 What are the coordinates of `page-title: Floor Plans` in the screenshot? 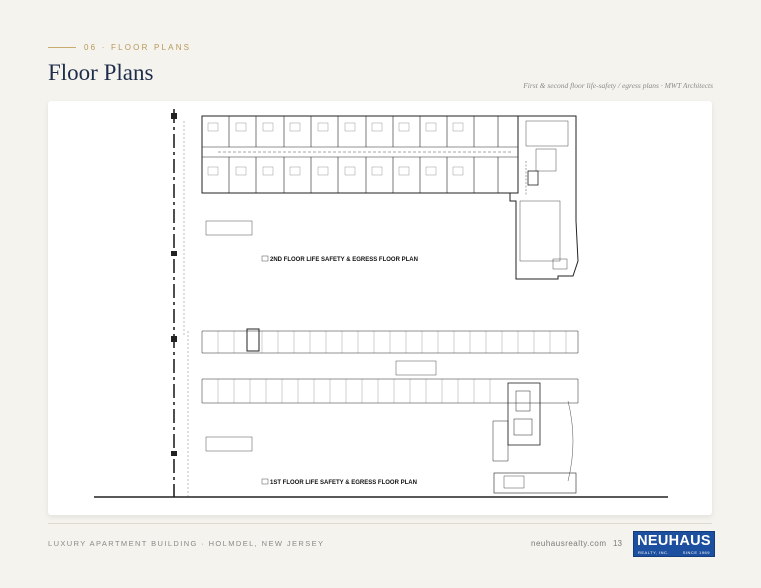 It's located at (101, 72).